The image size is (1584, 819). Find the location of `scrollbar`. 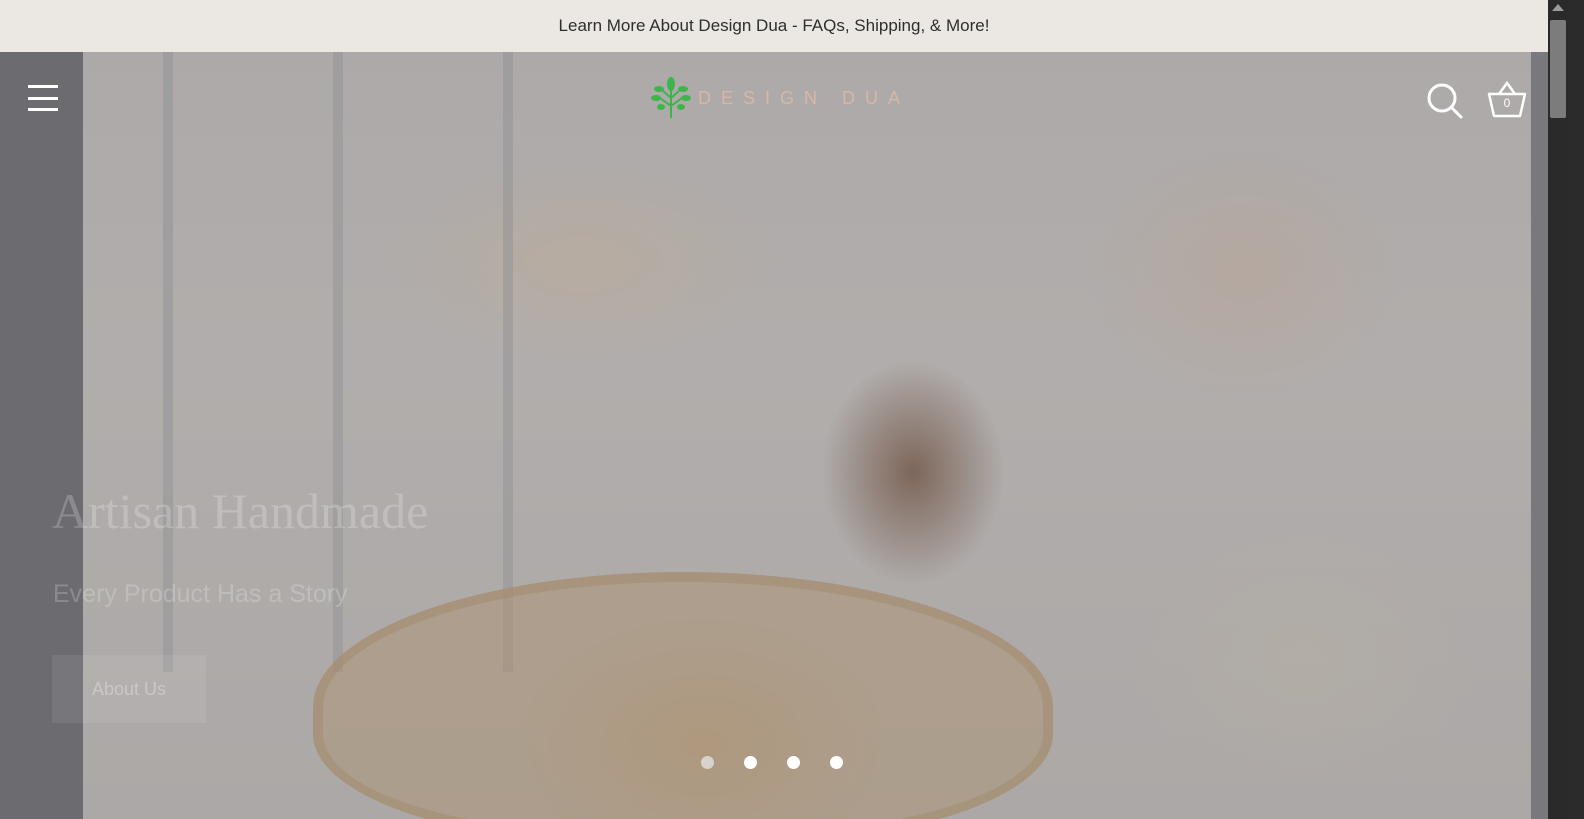

scrollbar is located at coordinates (1558, 409).